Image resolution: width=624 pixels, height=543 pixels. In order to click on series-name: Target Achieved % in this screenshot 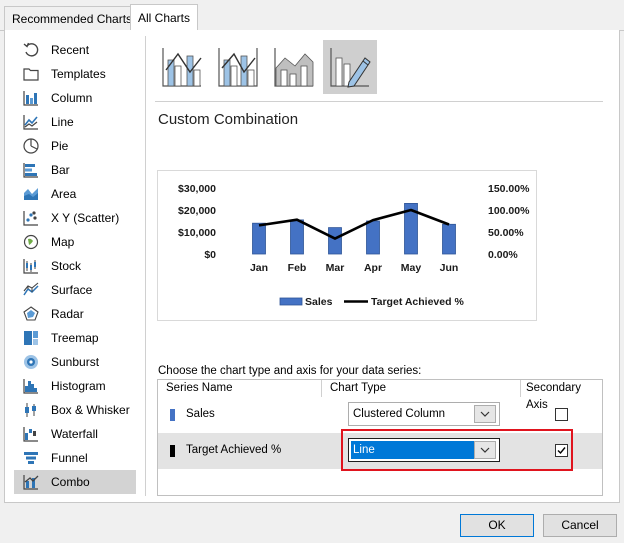, I will do `click(234, 450)`.